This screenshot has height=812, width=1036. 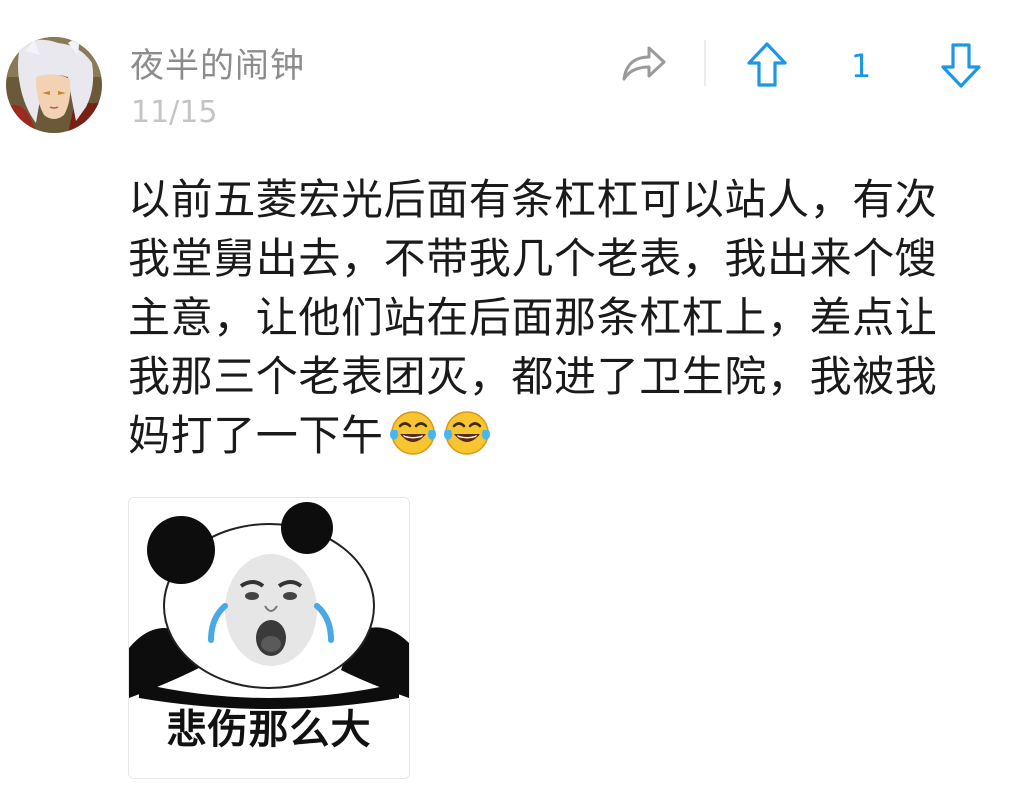 What do you see at coordinates (533, 199) in the screenshot?
I see `content-line: 以前五菱宏光后面有条杠杠可以站人，有次` at bounding box center [533, 199].